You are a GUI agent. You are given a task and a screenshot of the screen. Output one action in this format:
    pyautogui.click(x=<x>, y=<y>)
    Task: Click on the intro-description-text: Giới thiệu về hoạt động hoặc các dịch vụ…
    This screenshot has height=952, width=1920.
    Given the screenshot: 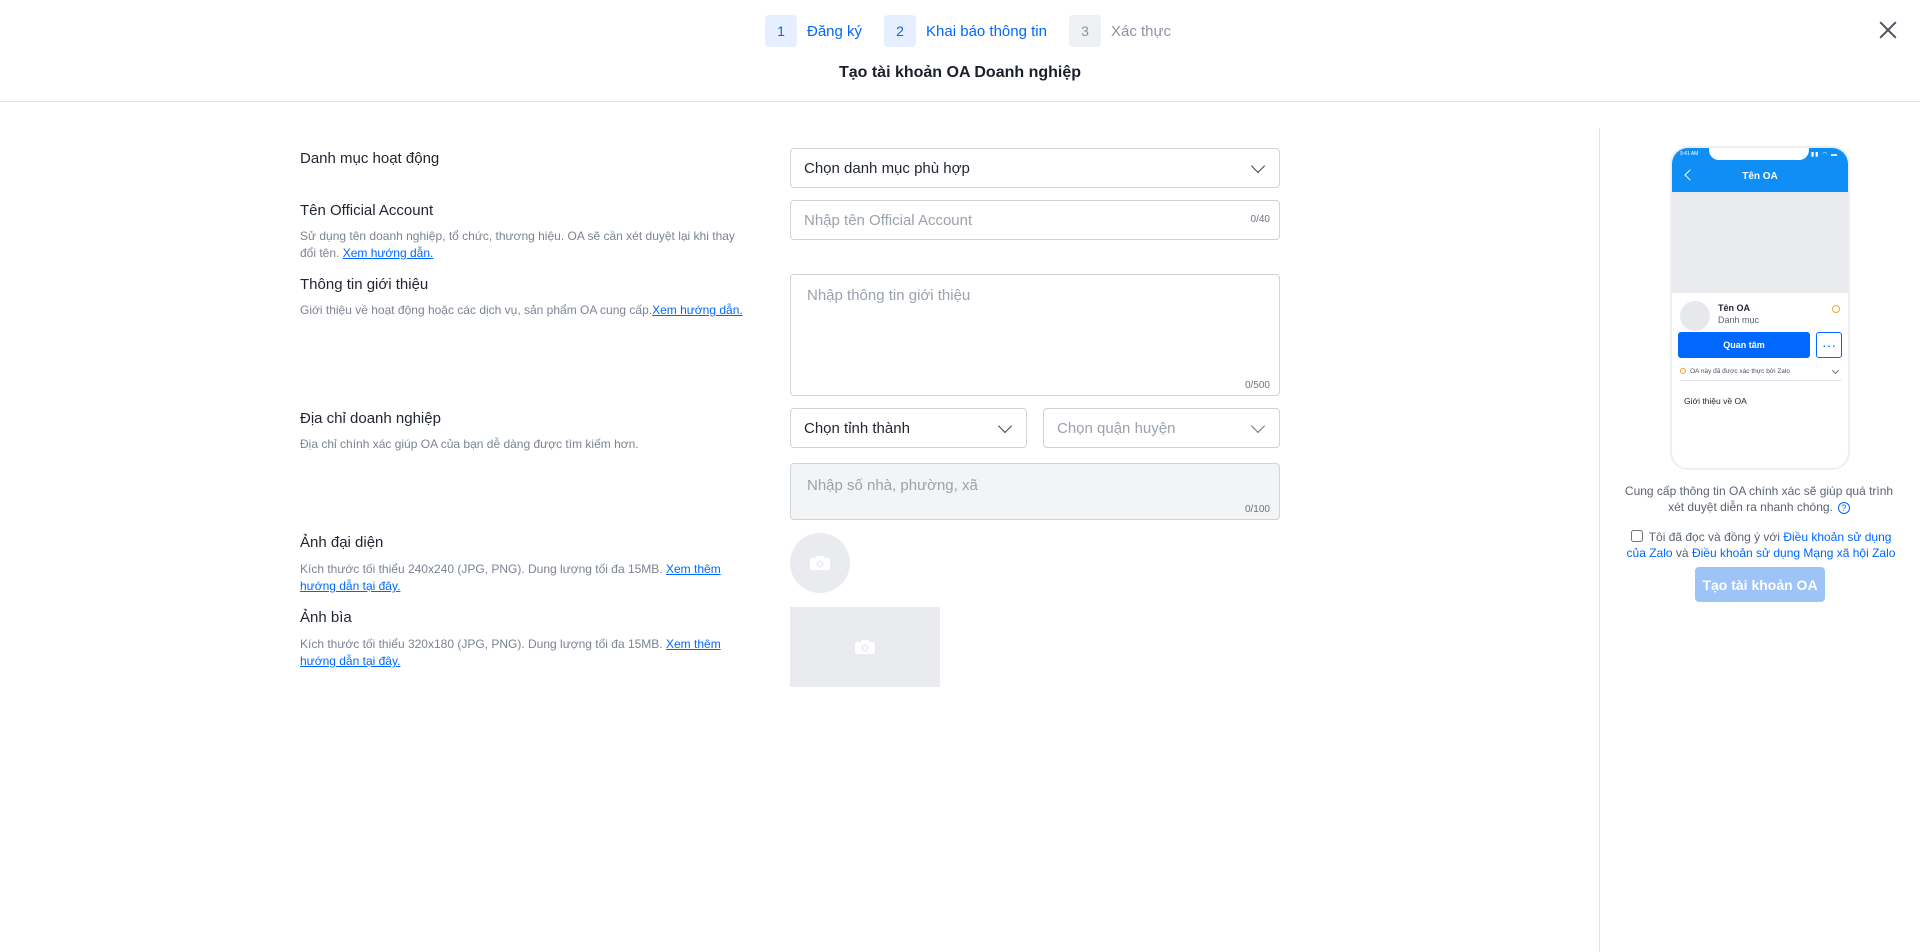 What is the action you would take?
    pyautogui.click(x=476, y=310)
    